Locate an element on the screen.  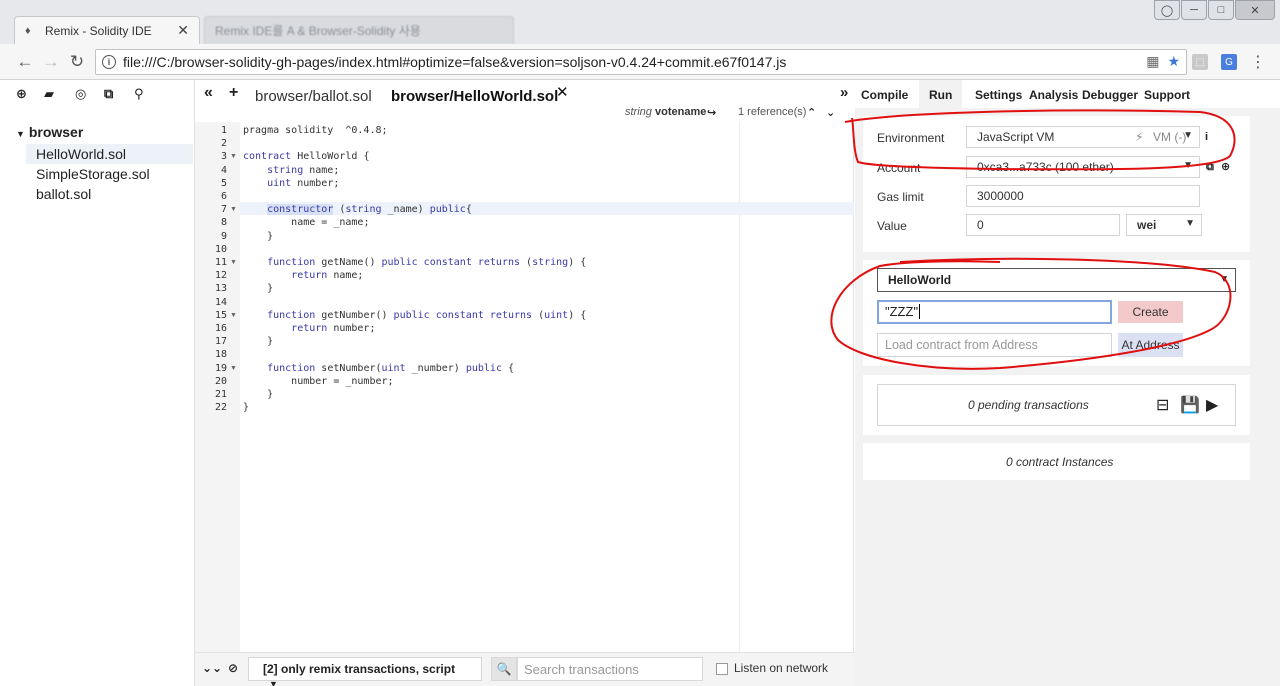
browser-tab-remix: ♦ Remix - Solidity IDE ✕ is located at coordinates (107, 30).